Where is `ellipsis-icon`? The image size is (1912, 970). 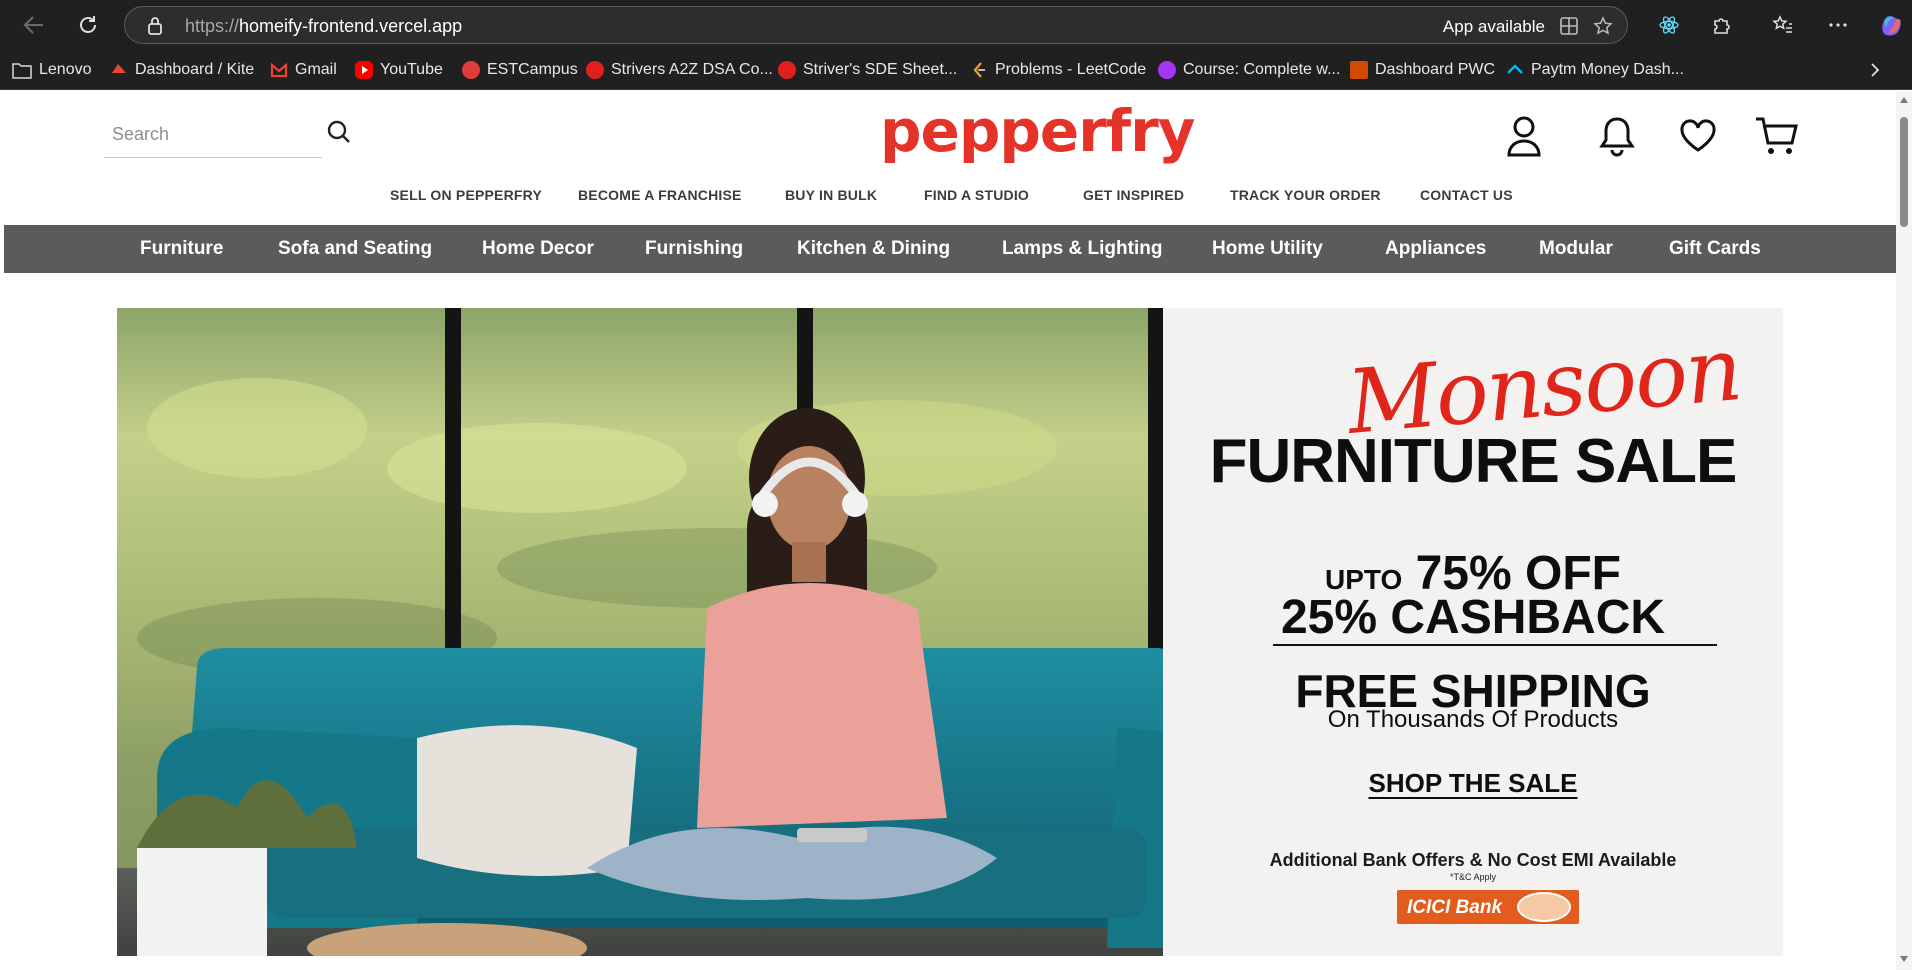 ellipsis-icon is located at coordinates (1838, 25).